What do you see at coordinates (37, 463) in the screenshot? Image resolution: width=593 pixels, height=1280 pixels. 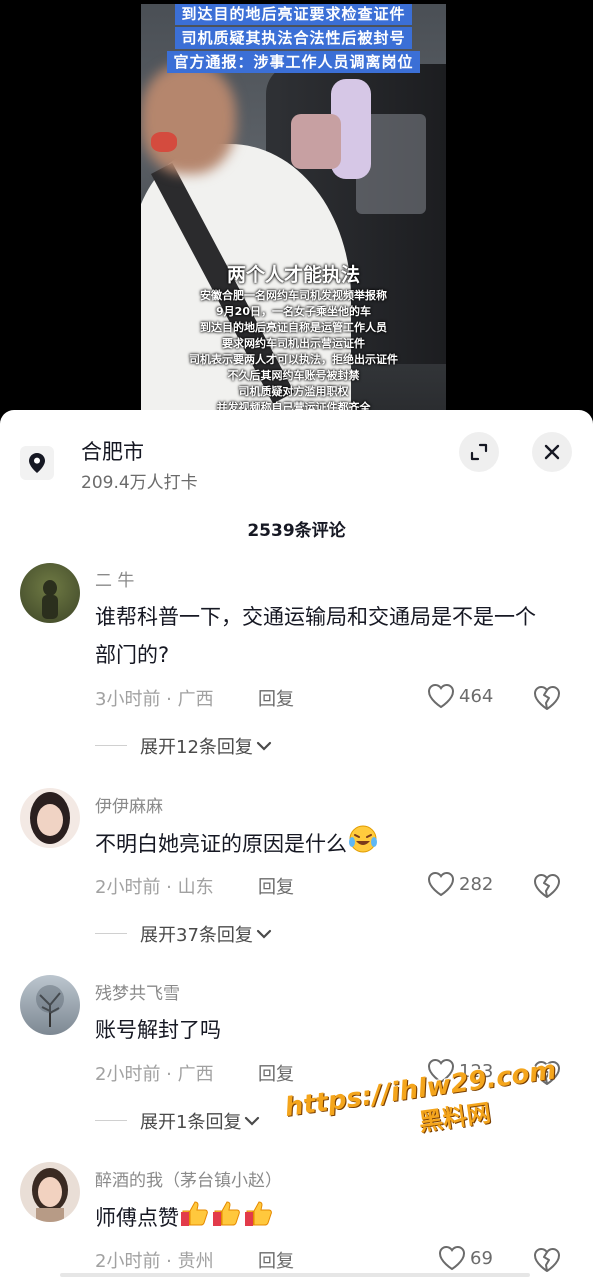 I see `location-pin-icon` at bounding box center [37, 463].